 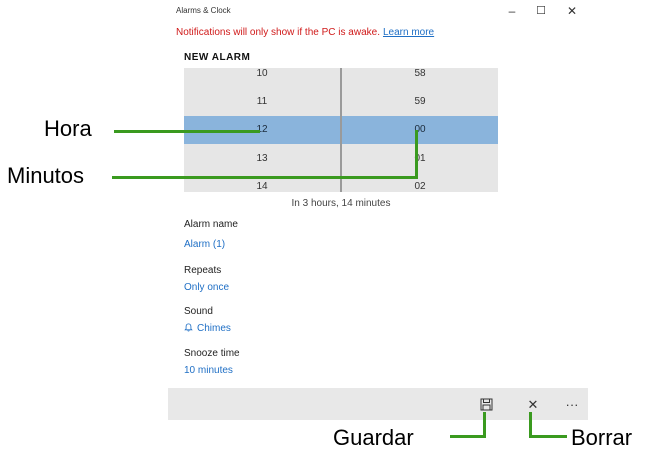 I want to click on save-button, so click(x=486, y=405).